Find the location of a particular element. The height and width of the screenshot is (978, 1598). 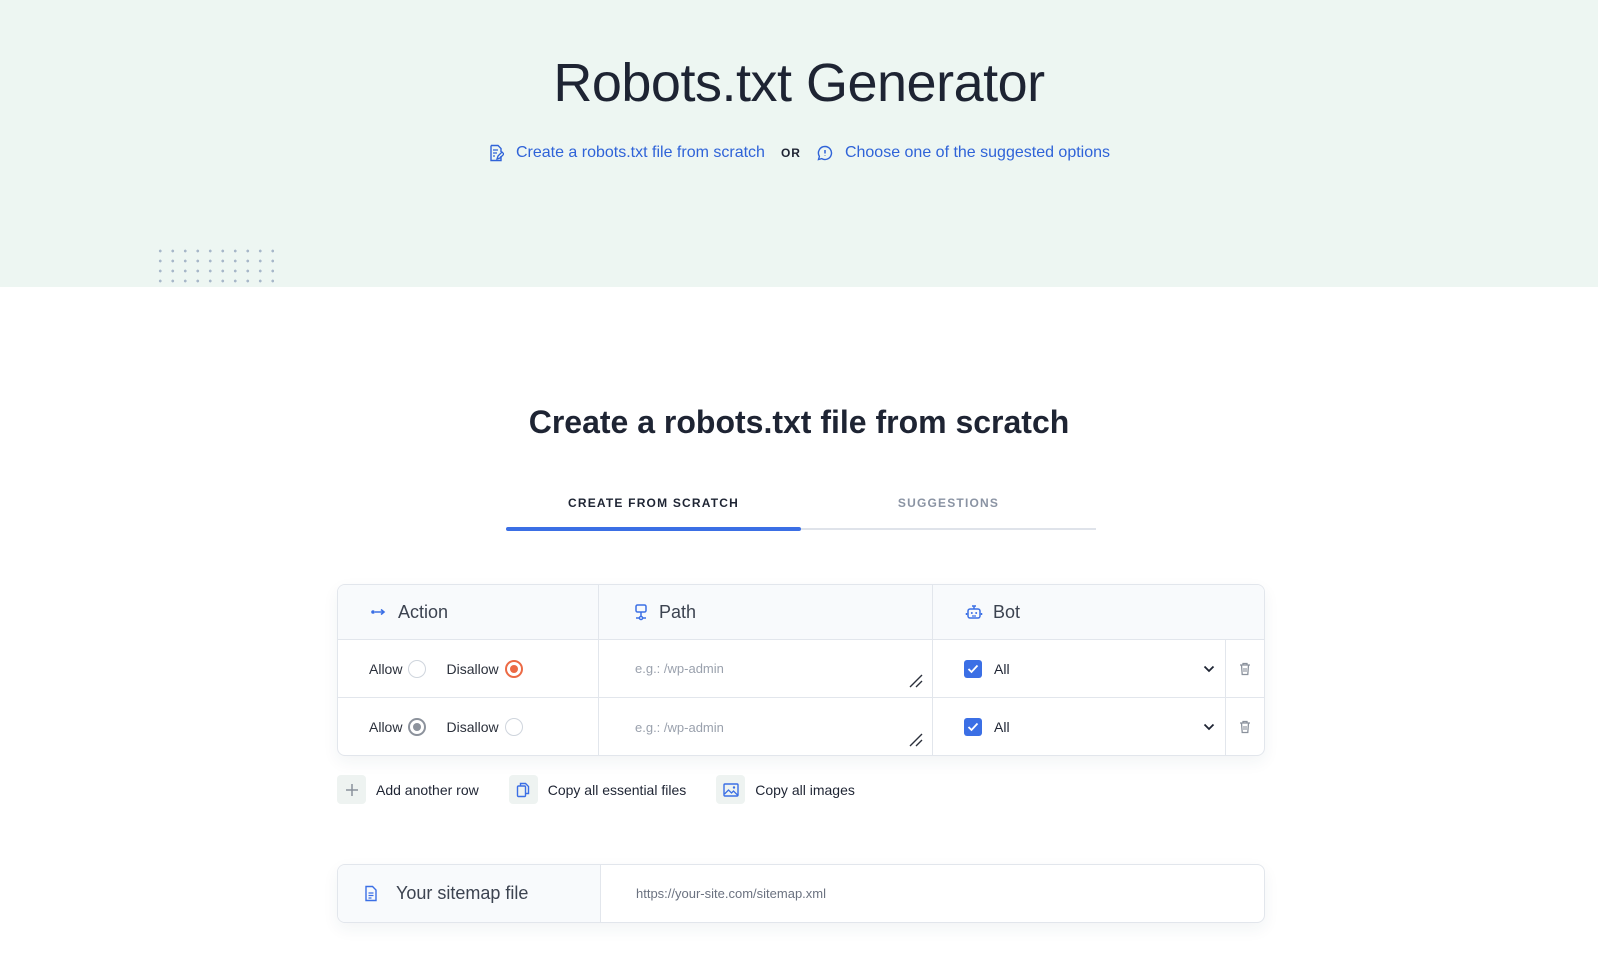

file-edit-icon is located at coordinates (497, 153).